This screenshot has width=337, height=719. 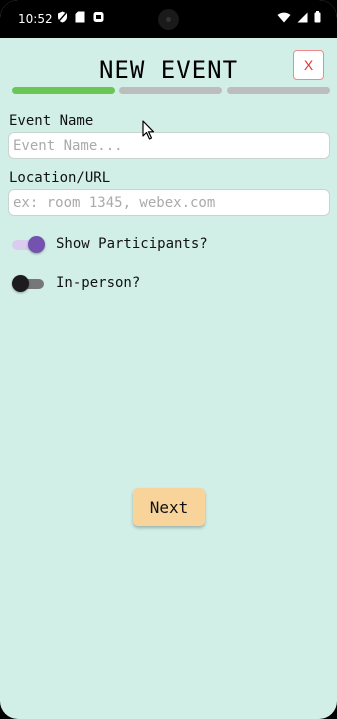 What do you see at coordinates (51, 121) in the screenshot?
I see `event-name-label: Event Name` at bounding box center [51, 121].